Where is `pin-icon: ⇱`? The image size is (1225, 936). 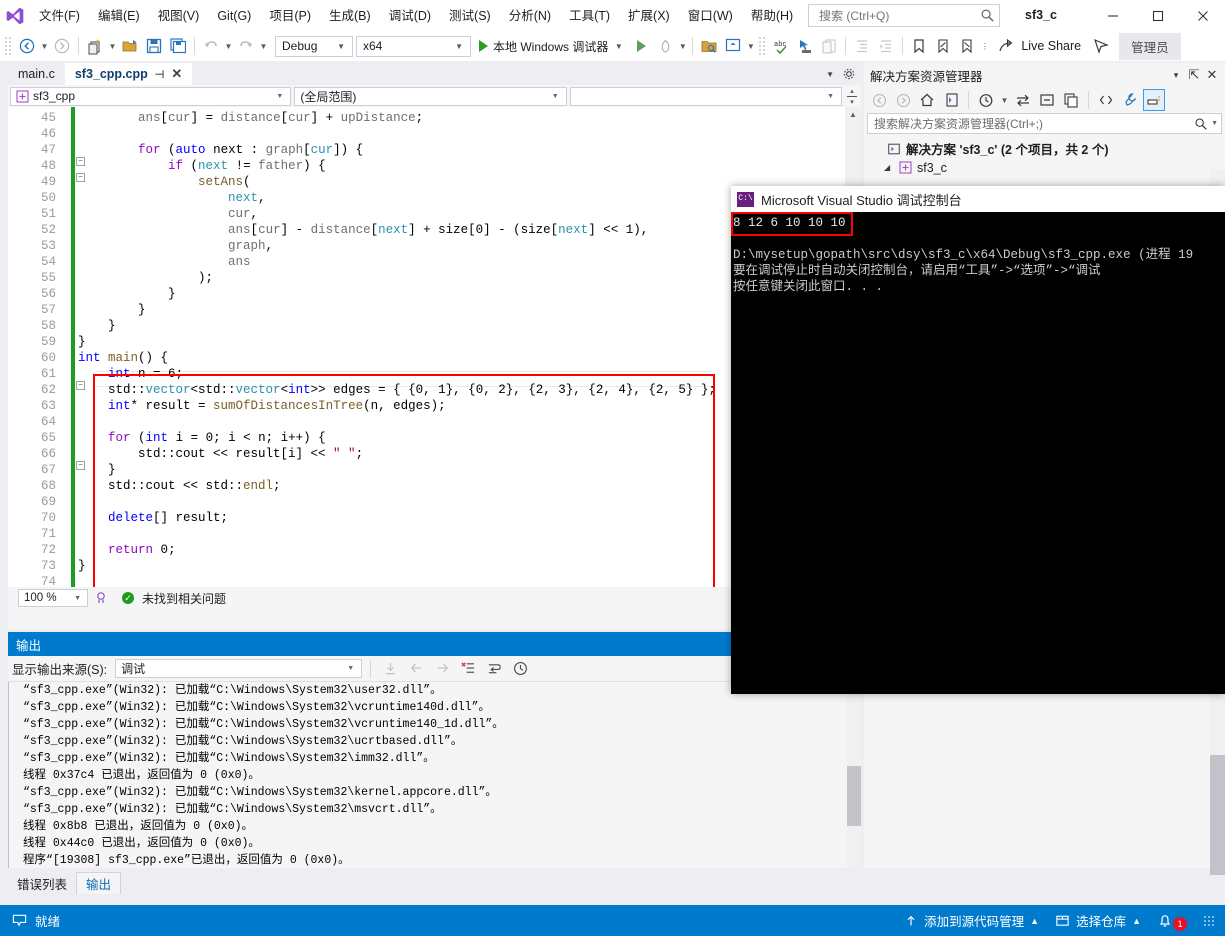 pin-icon: ⇱ is located at coordinates (1194, 75).